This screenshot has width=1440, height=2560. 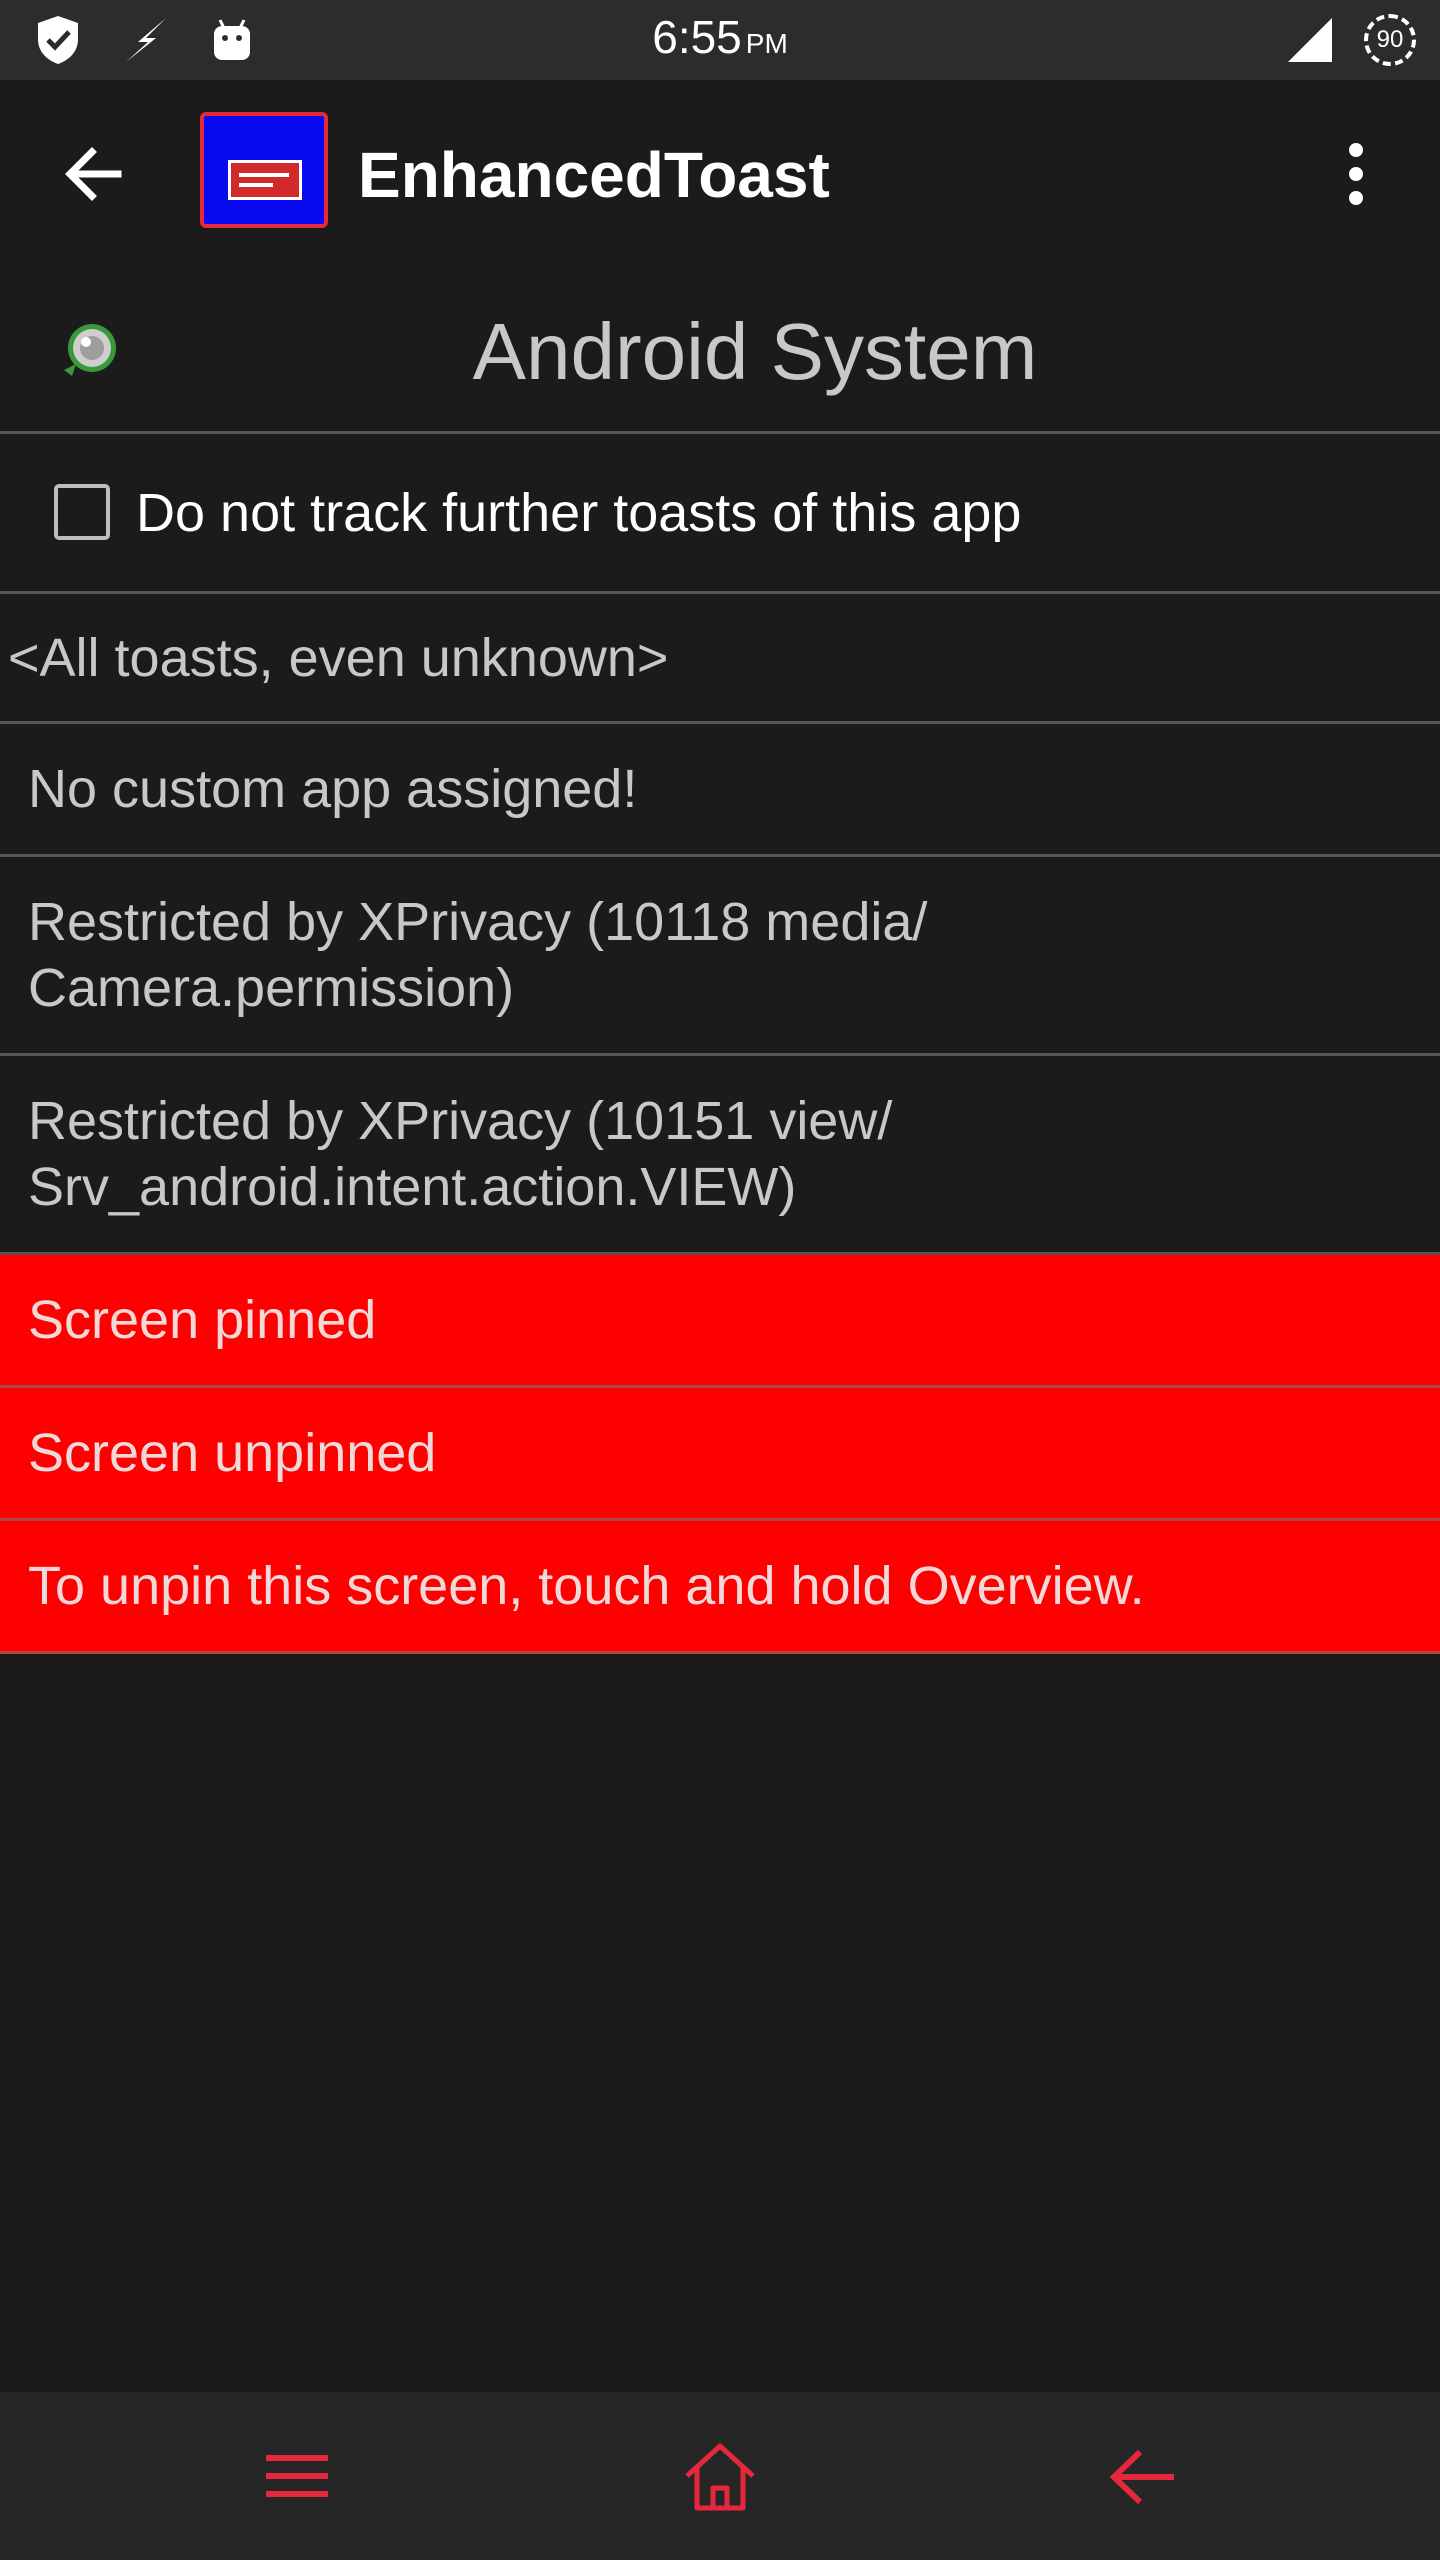 I want to click on status-clock: 6:55 PM, so click(x=720, y=37).